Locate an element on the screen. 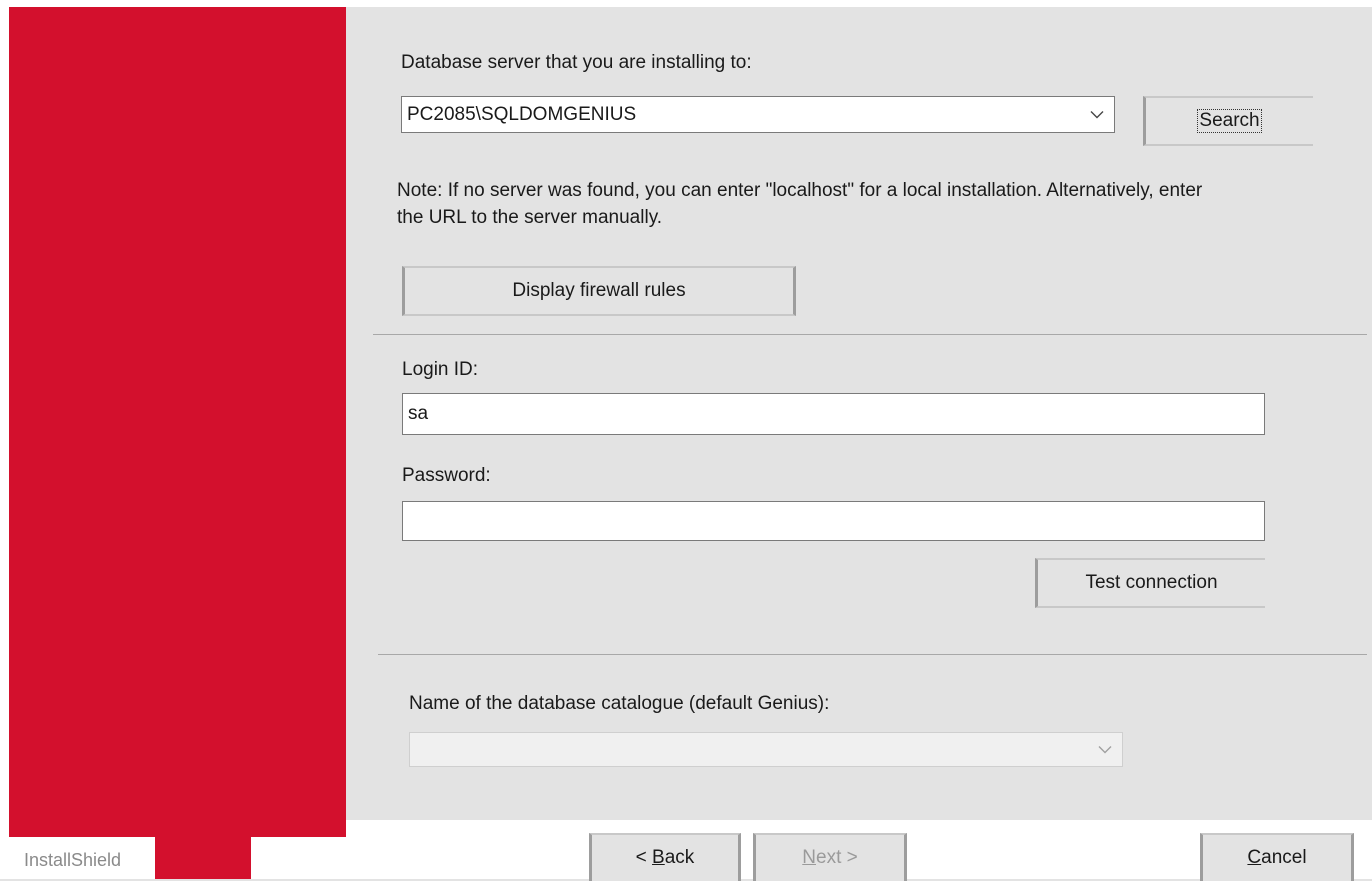 Image resolution: width=1372 pixels, height=881 pixels. back-button-label: < Back is located at coordinates (665, 857).